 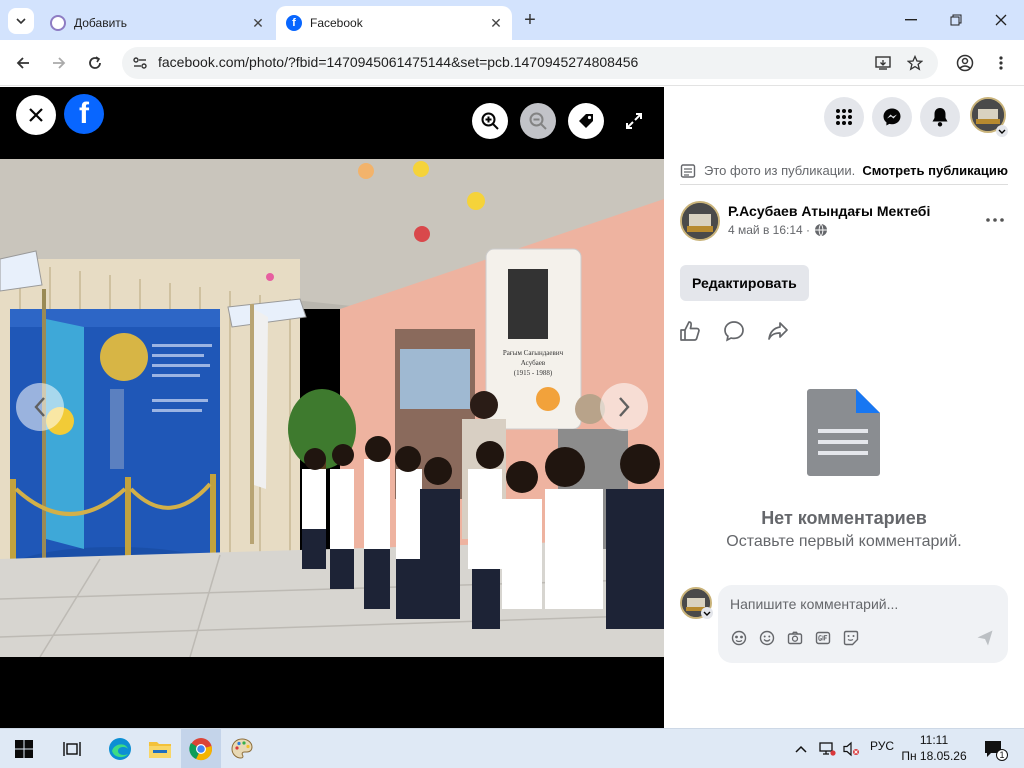 I want to click on edge-taskbar-button, so click(x=120, y=749).